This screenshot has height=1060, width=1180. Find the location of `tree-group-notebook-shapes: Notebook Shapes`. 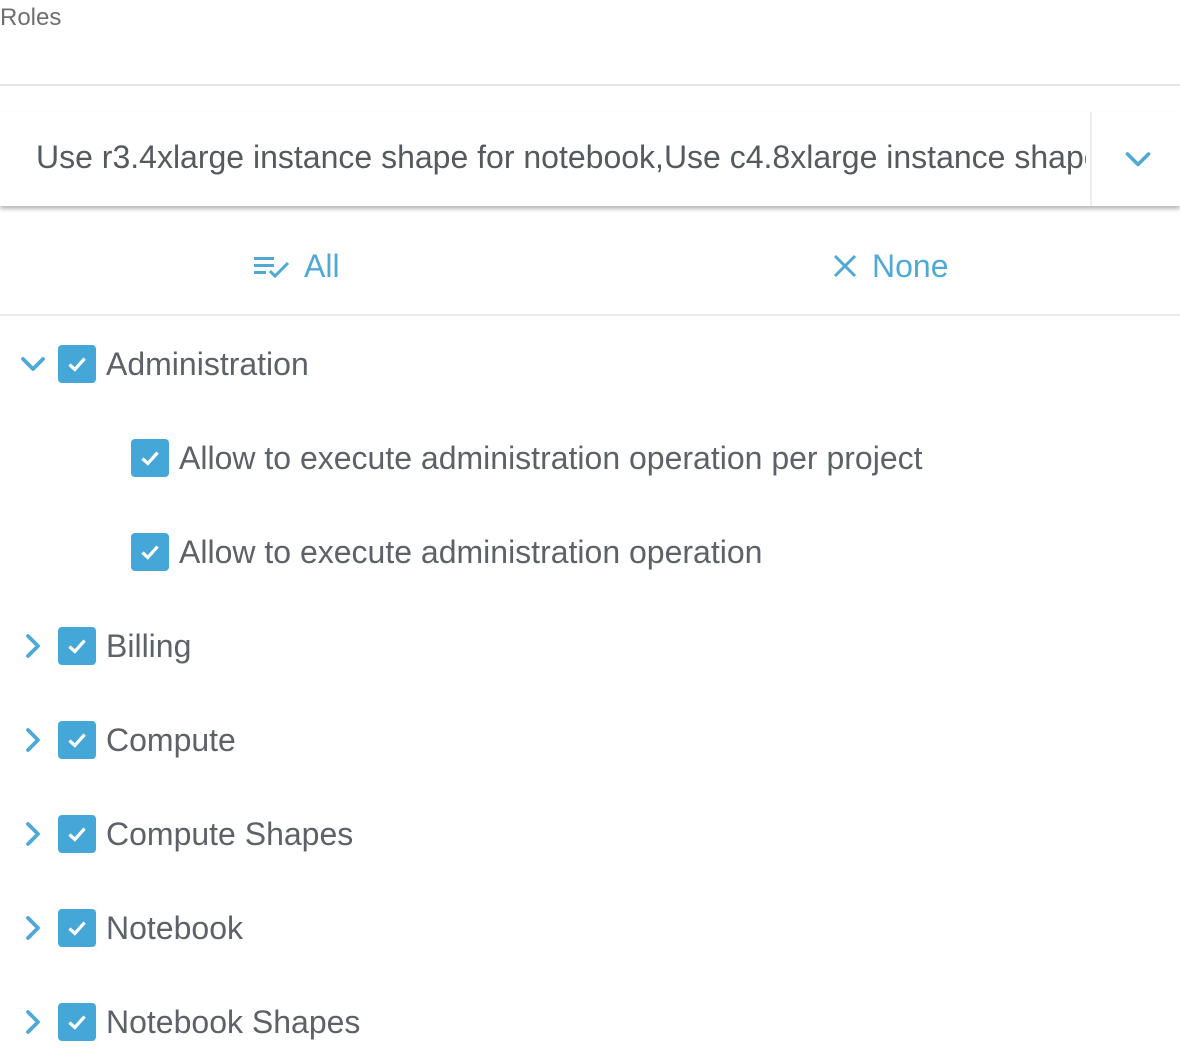

tree-group-notebook-shapes: Notebook Shapes is located at coordinates (180, 1022).